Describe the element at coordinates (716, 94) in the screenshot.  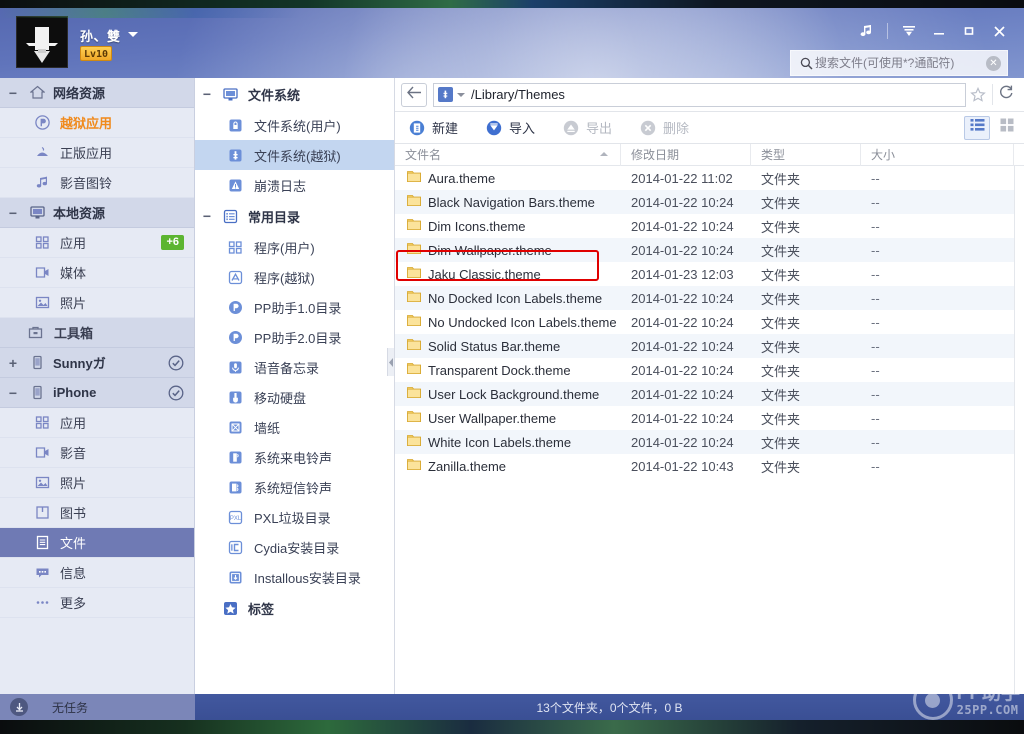
I see `path-input` at that location.